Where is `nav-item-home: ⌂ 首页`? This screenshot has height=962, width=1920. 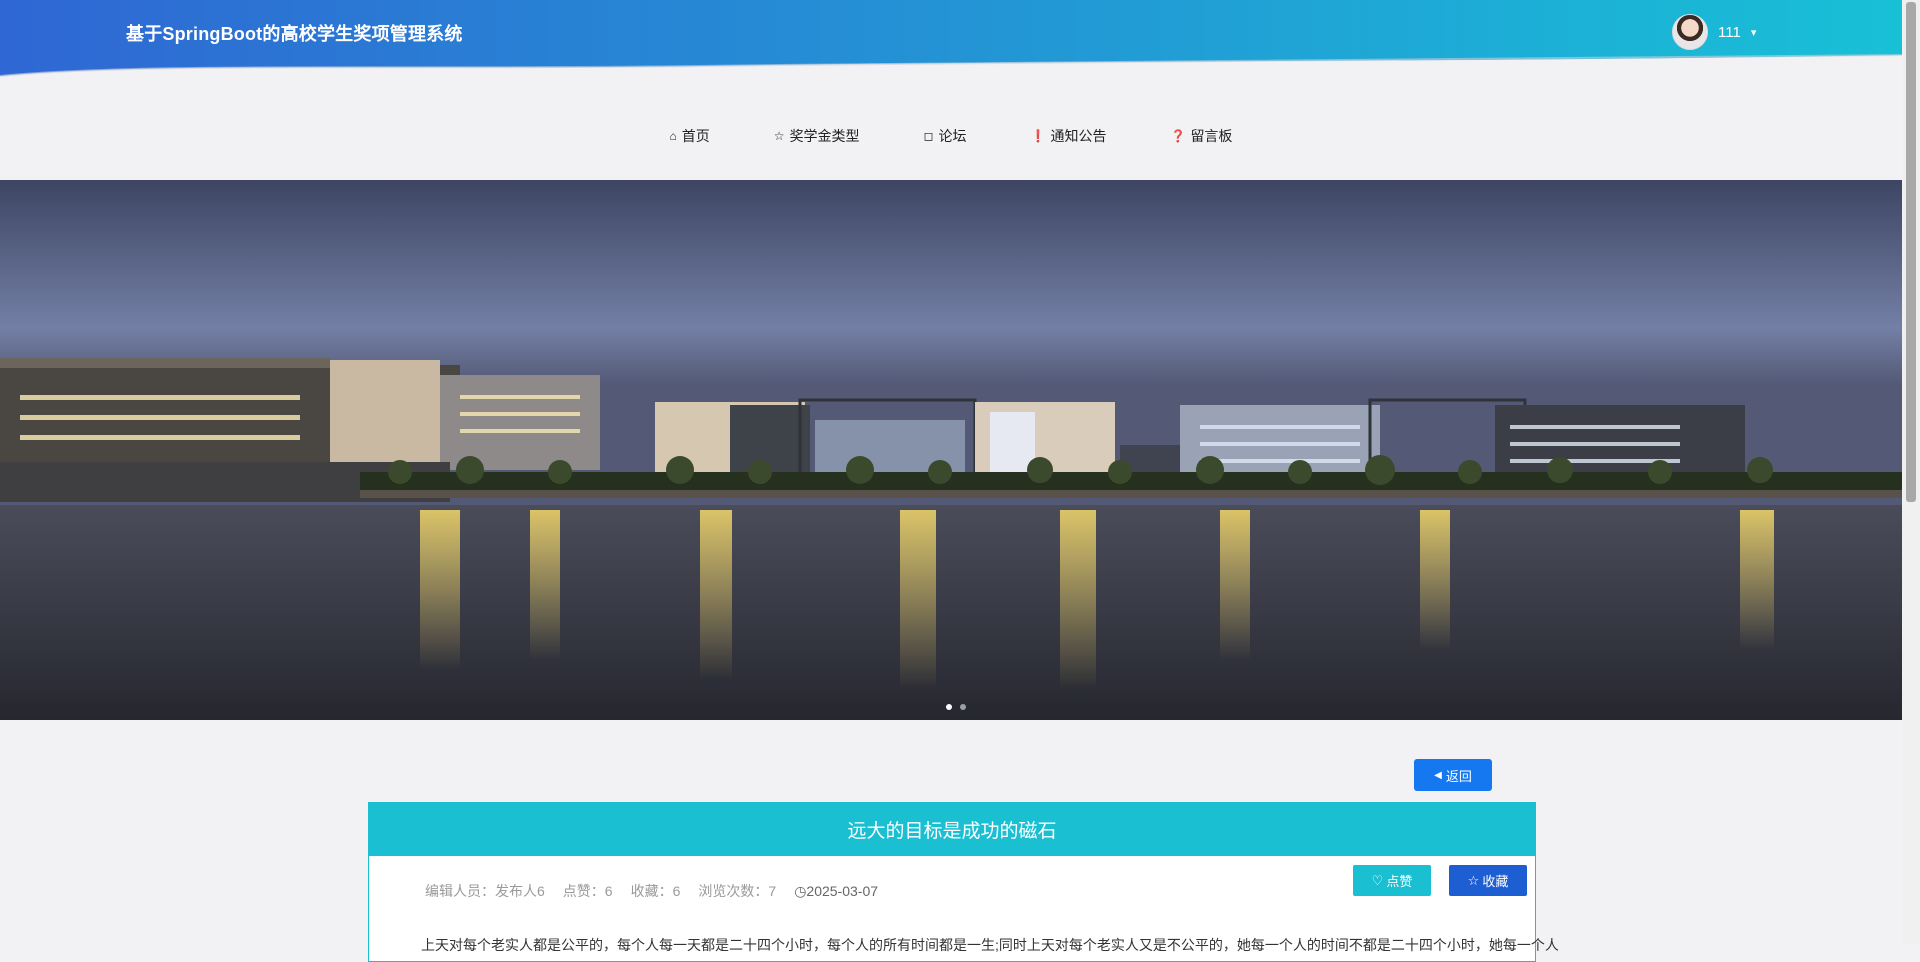 nav-item-home: ⌂ 首页 is located at coordinates (690, 136).